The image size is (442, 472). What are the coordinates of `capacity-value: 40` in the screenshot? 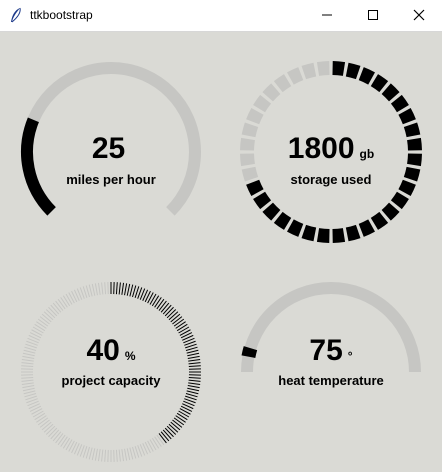 It's located at (103, 350).